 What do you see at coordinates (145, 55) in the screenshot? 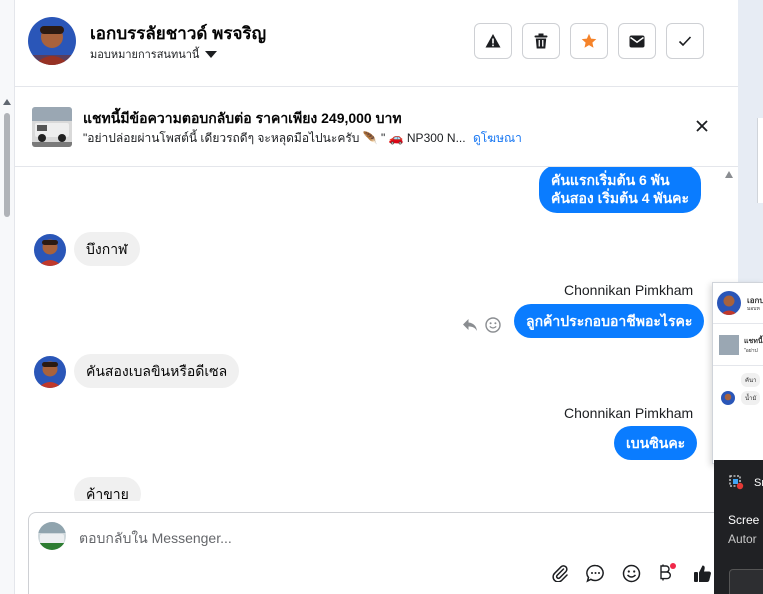
I see `assign-label: มอบหมายการสนทนานี้` at bounding box center [145, 55].